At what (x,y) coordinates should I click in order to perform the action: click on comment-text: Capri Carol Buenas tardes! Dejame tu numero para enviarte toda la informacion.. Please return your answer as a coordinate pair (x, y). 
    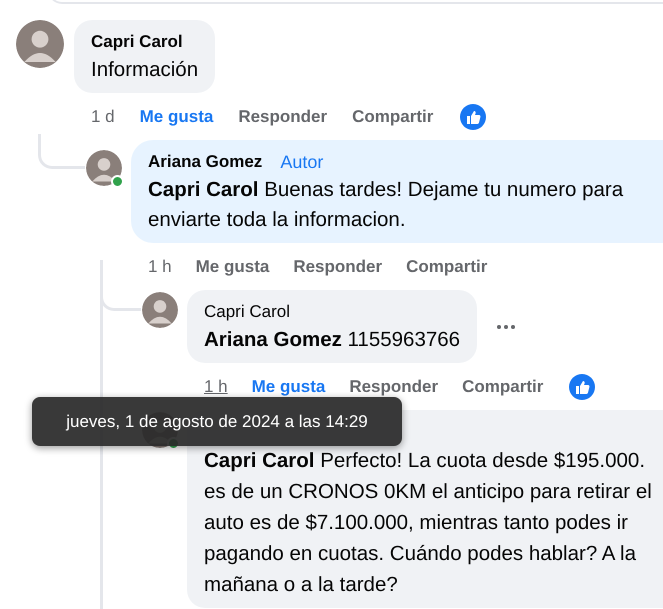
    Looking at the image, I should click on (386, 205).